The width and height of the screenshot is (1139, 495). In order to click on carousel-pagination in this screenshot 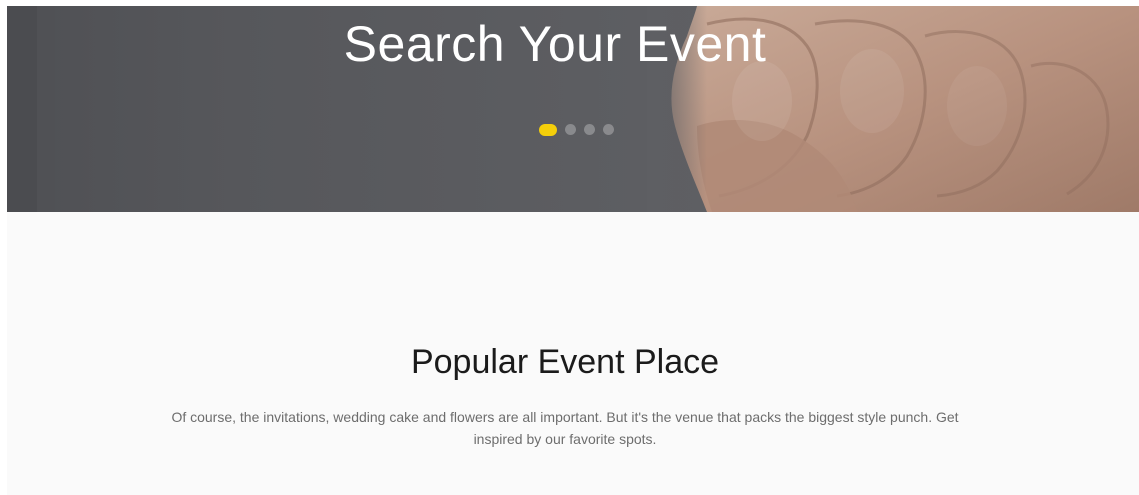, I will do `click(576, 130)`.